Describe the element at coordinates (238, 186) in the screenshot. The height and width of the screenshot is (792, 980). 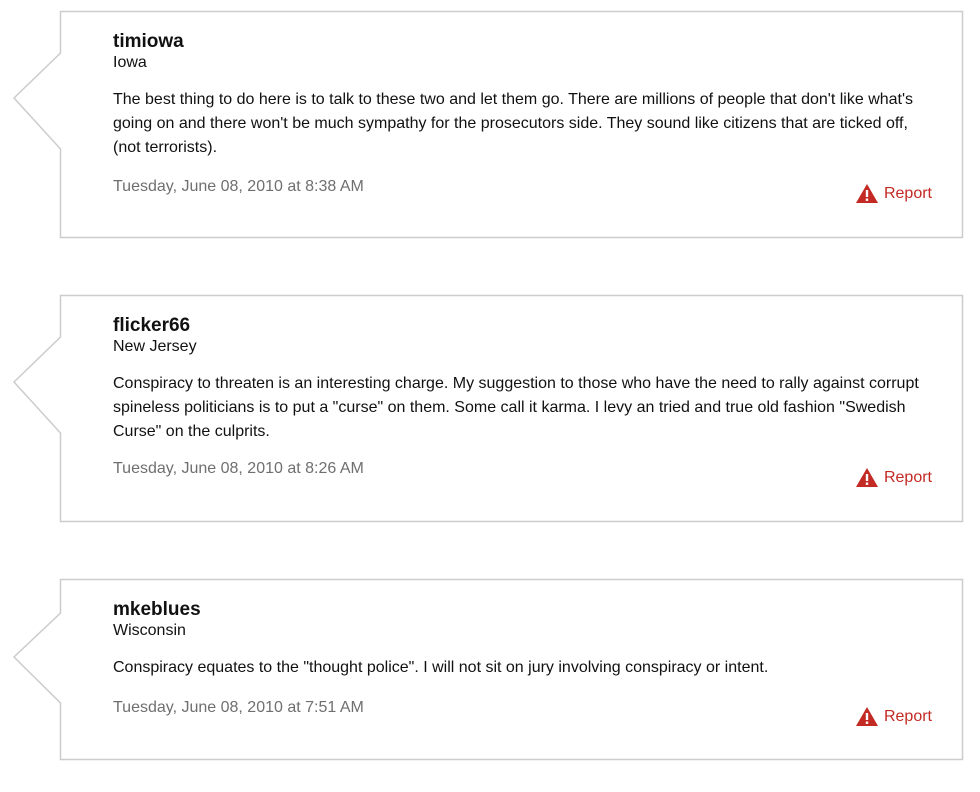
I see `comment-timestamp: Tuesday, June 08, 2010 at 8:38 AM` at that location.